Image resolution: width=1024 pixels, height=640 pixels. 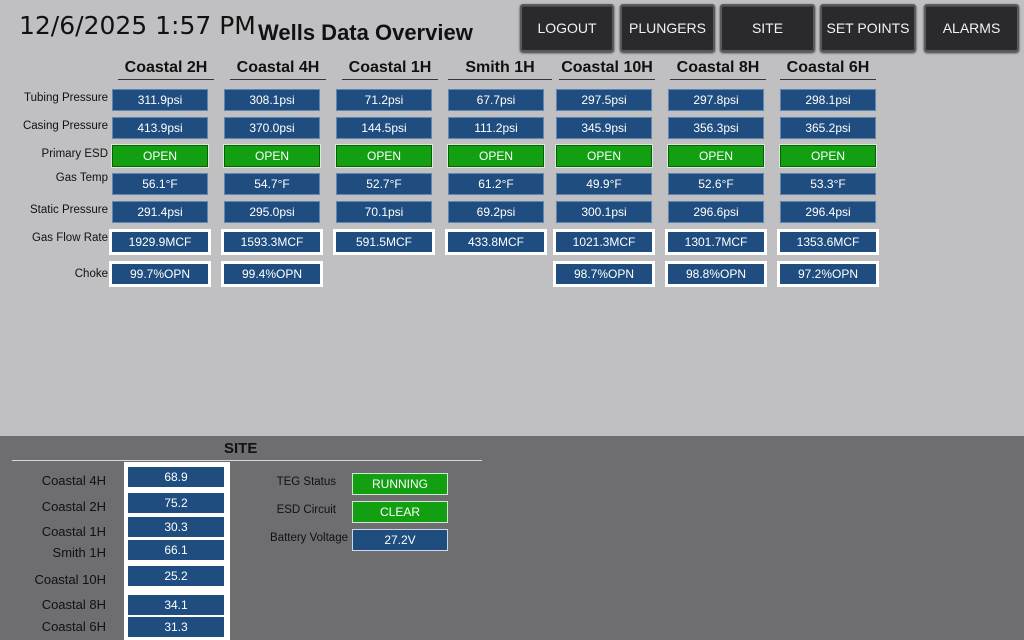 What do you see at coordinates (91, 274) in the screenshot?
I see `row-label-choke: Choke` at bounding box center [91, 274].